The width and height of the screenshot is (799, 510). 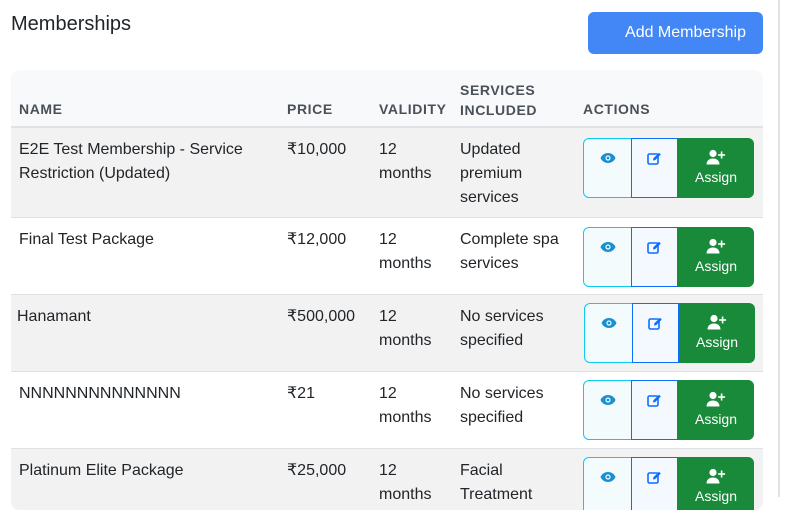 I want to click on membership-price: ₹21, so click(x=301, y=393).